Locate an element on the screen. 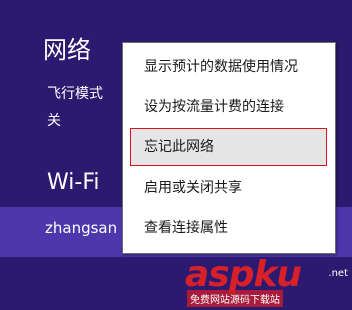 Image resolution: width=352 pixels, height=310 pixels. site-watermark-logo: aspku .net 免费网站源码下载站 is located at coordinates (268, 282).